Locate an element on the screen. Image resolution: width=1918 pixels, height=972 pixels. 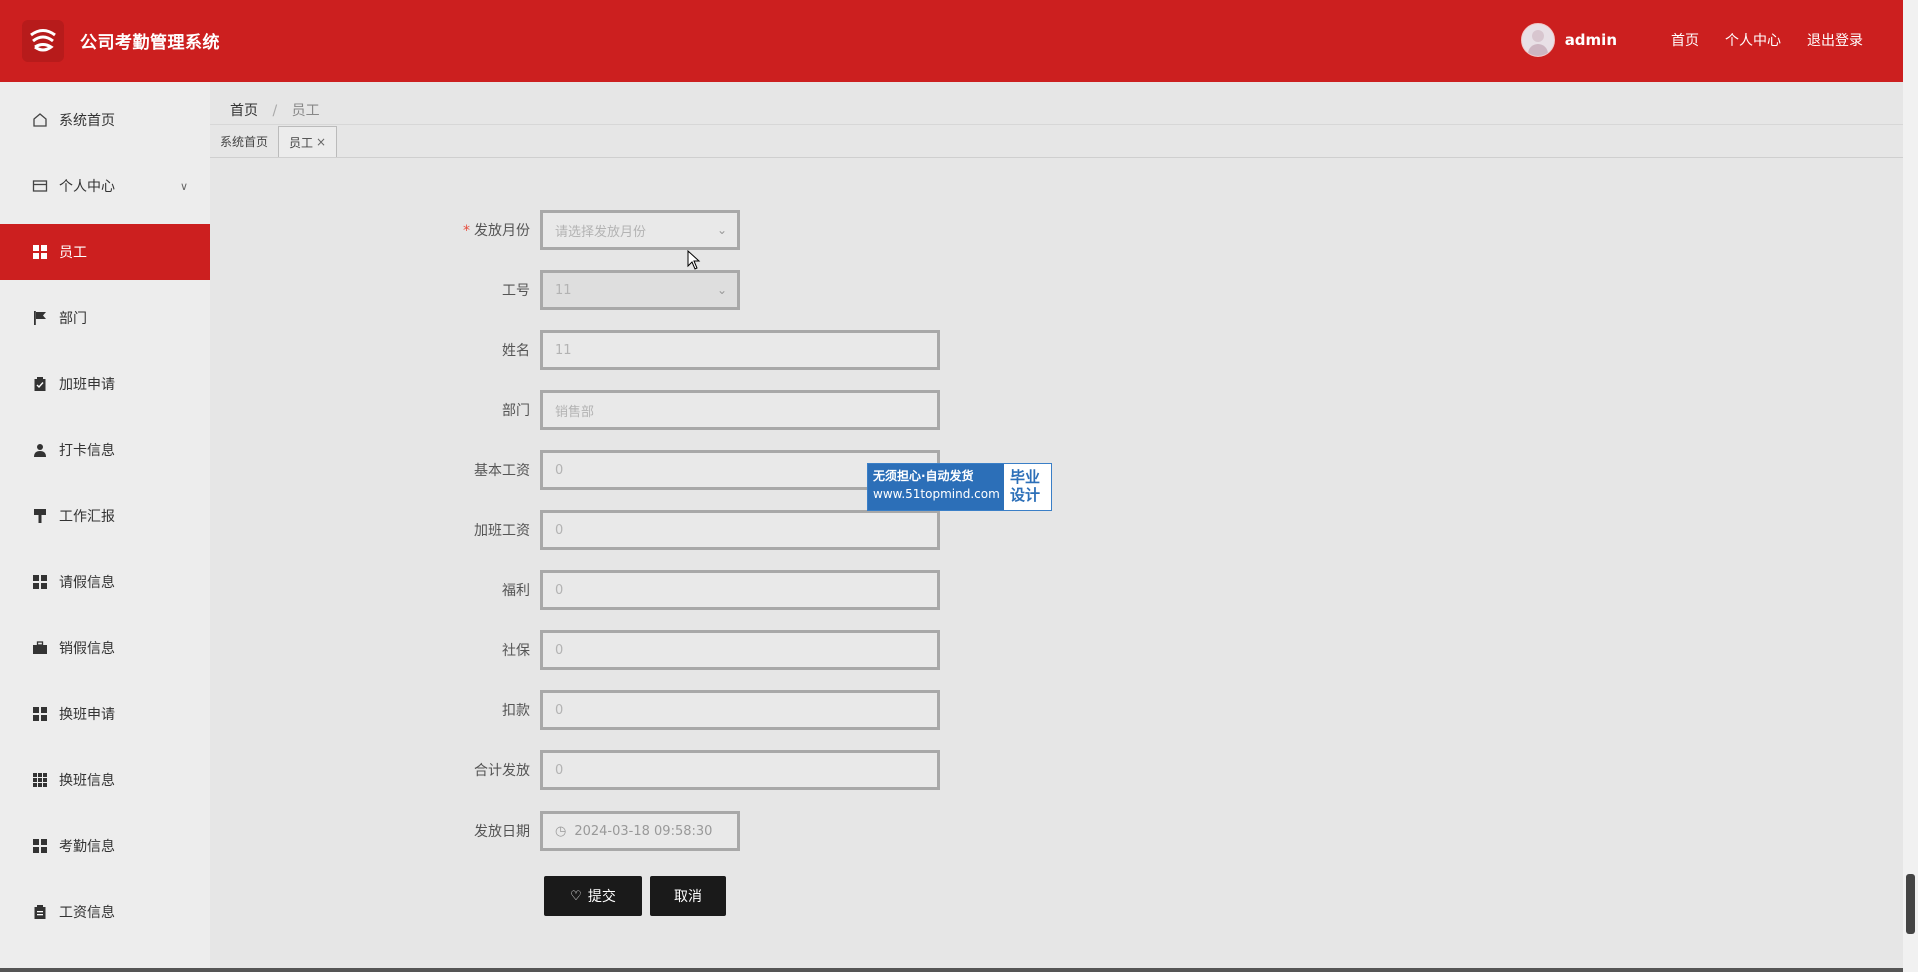
tab-employee: 员工 × is located at coordinates (308, 141).